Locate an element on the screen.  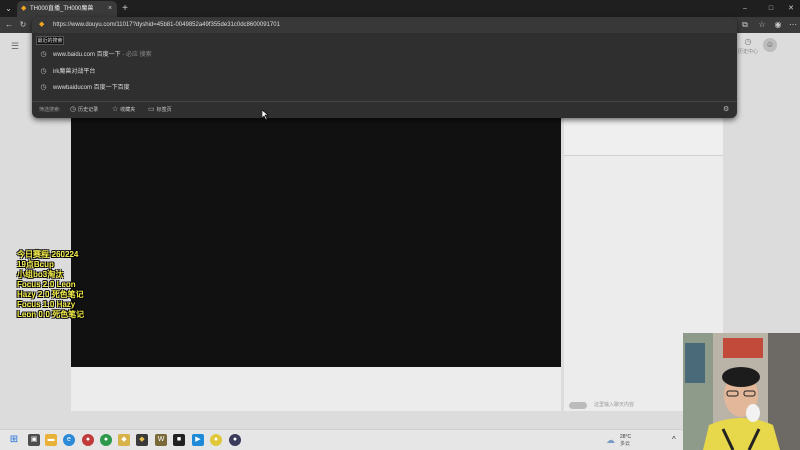
webcam-overlay is located at coordinates (741, 391).